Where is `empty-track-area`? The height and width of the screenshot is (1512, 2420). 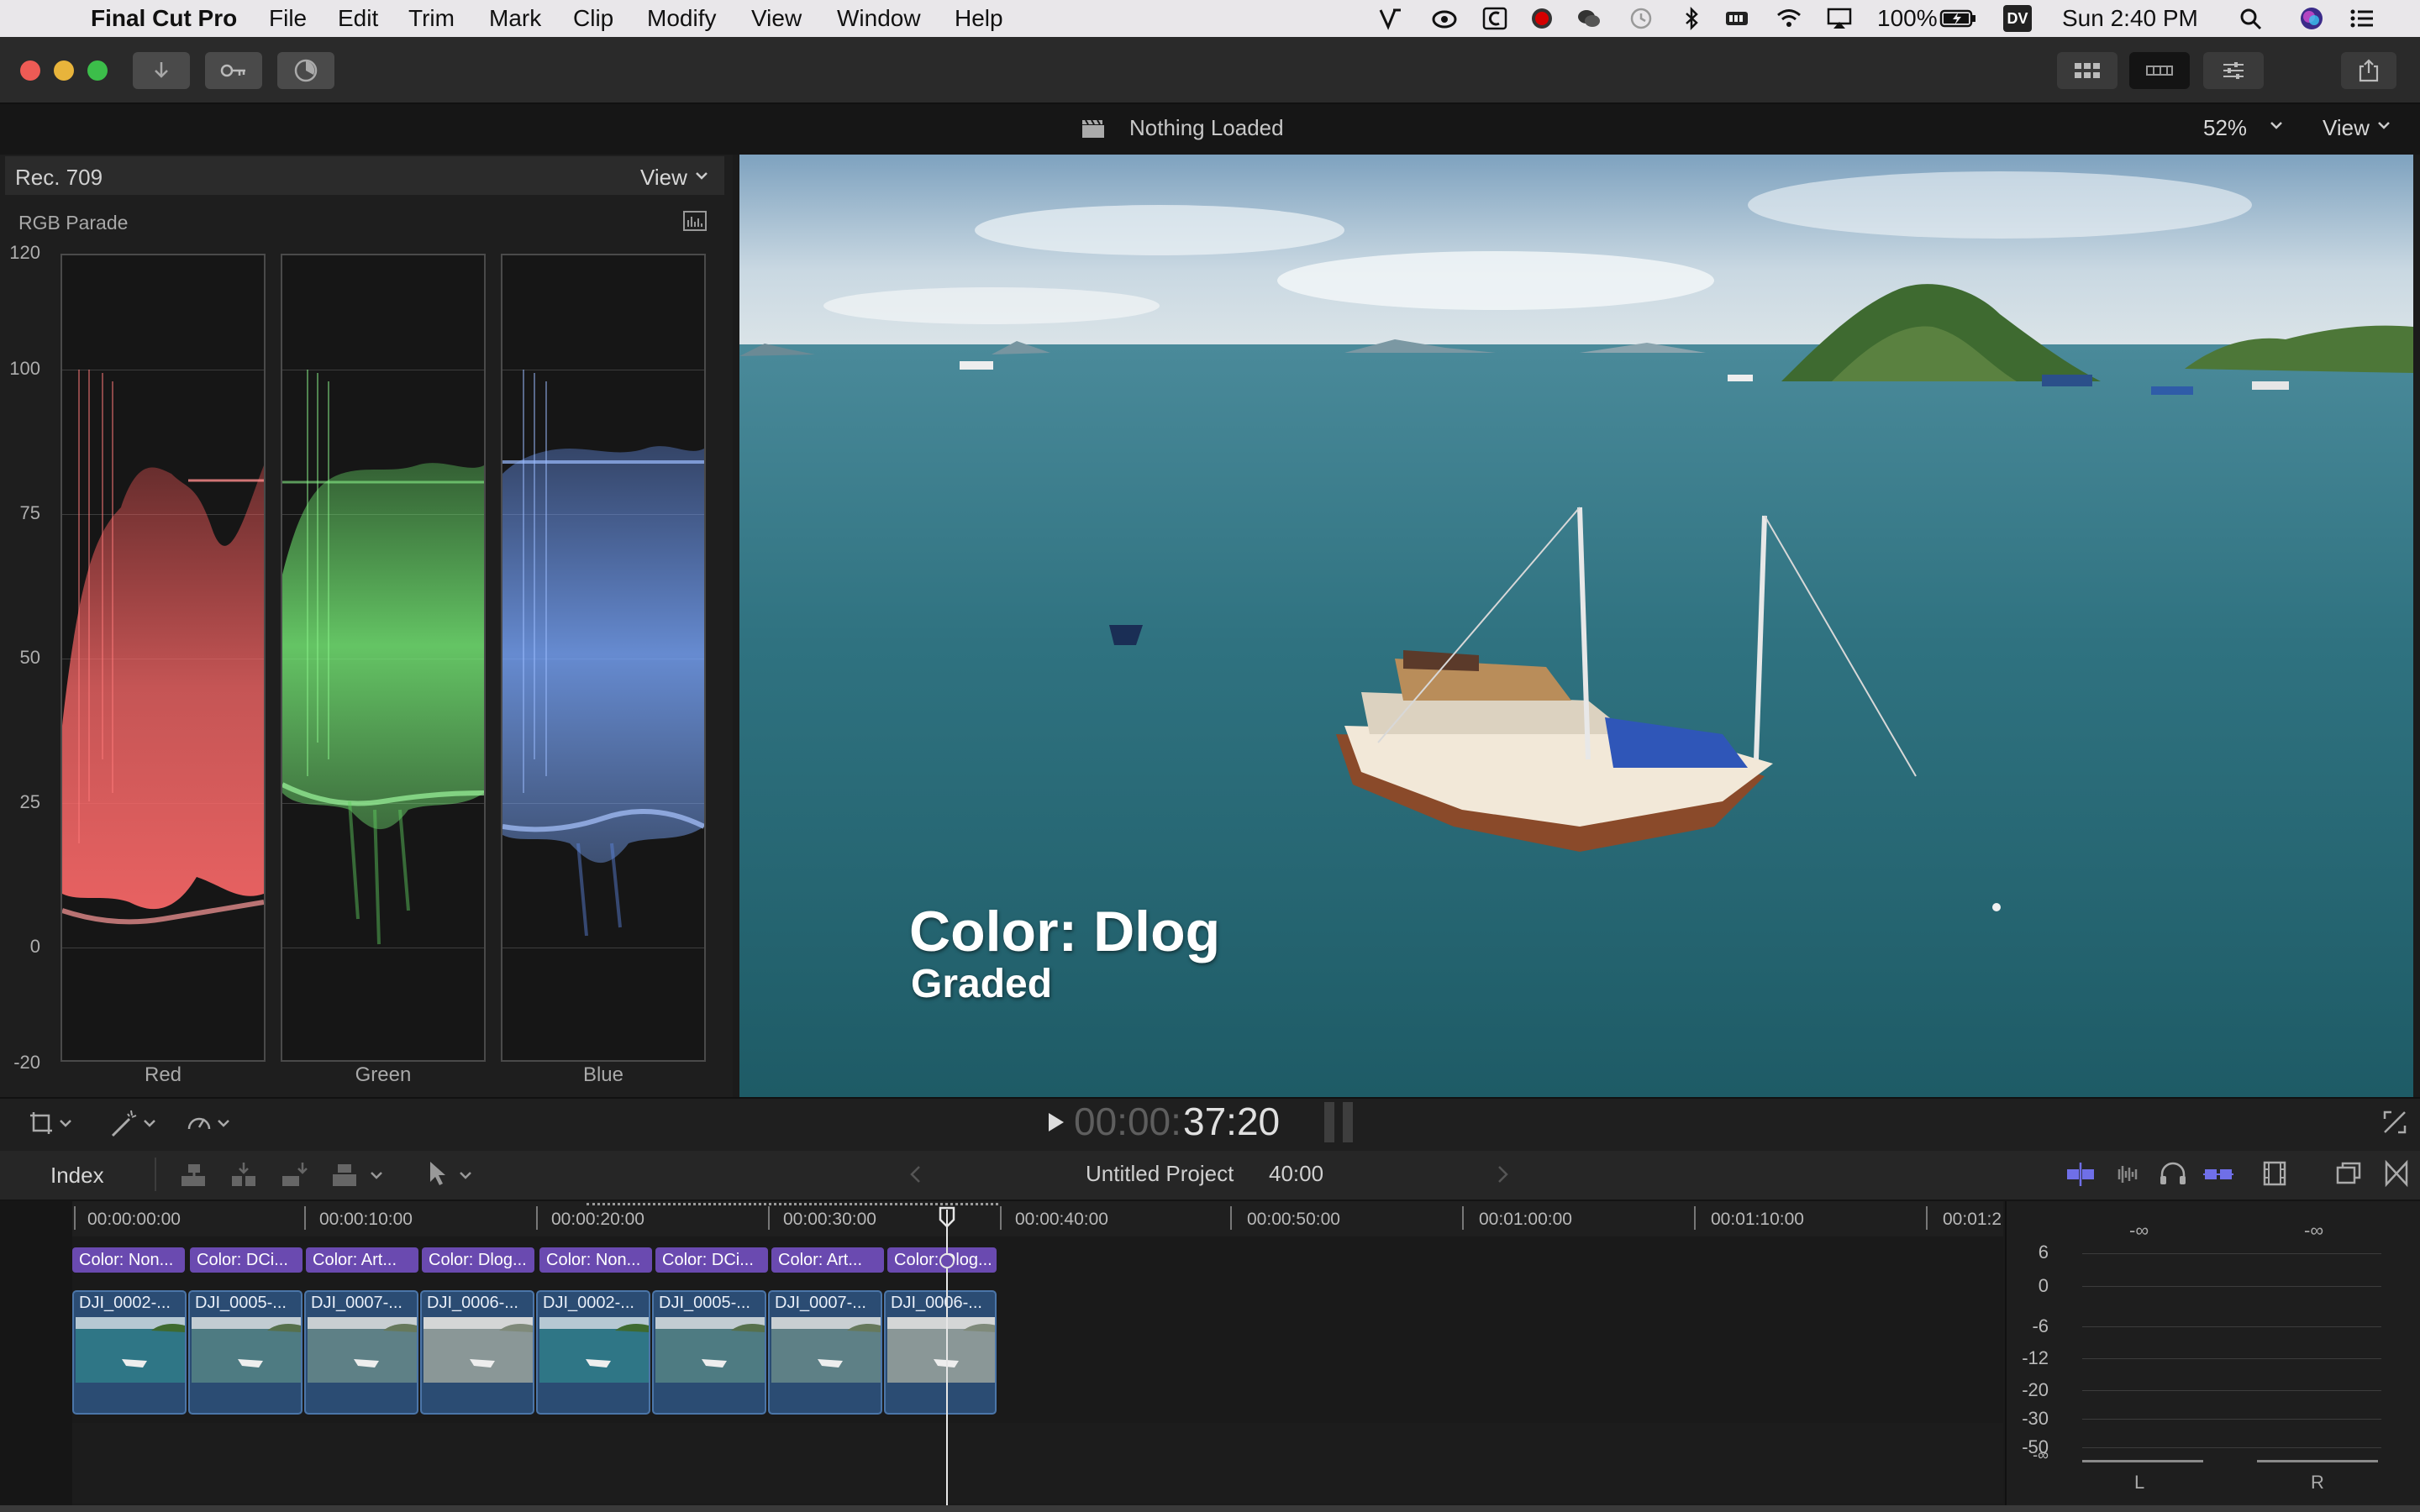 empty-track-area is located at coordinates (1037, 1463).